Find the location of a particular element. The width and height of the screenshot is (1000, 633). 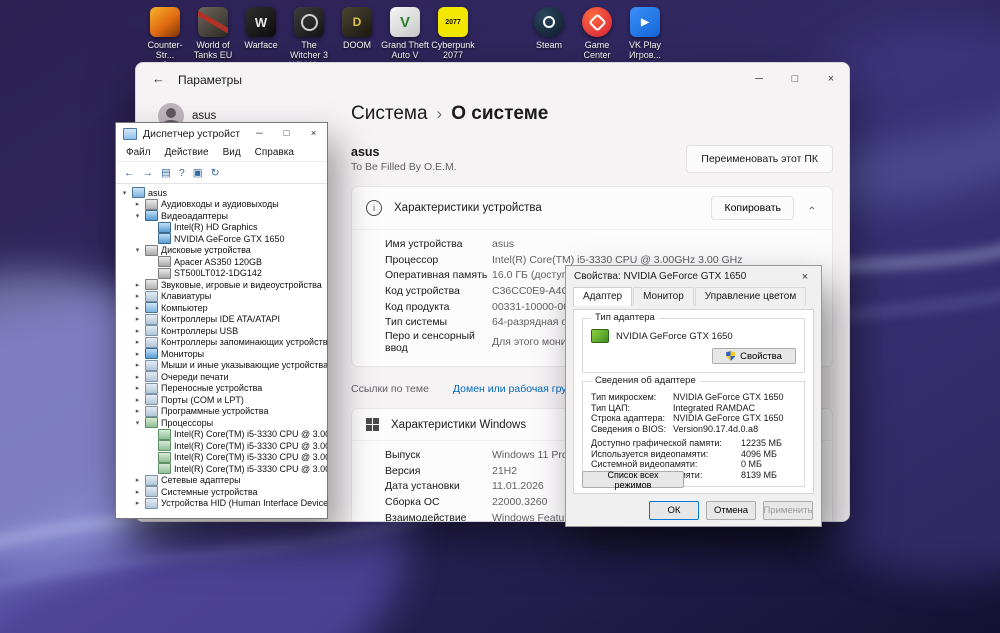

adapter-info-row: Тип микросхем: NVIDIA GeForce GTX 1650 is located at coordinates (693, 397).